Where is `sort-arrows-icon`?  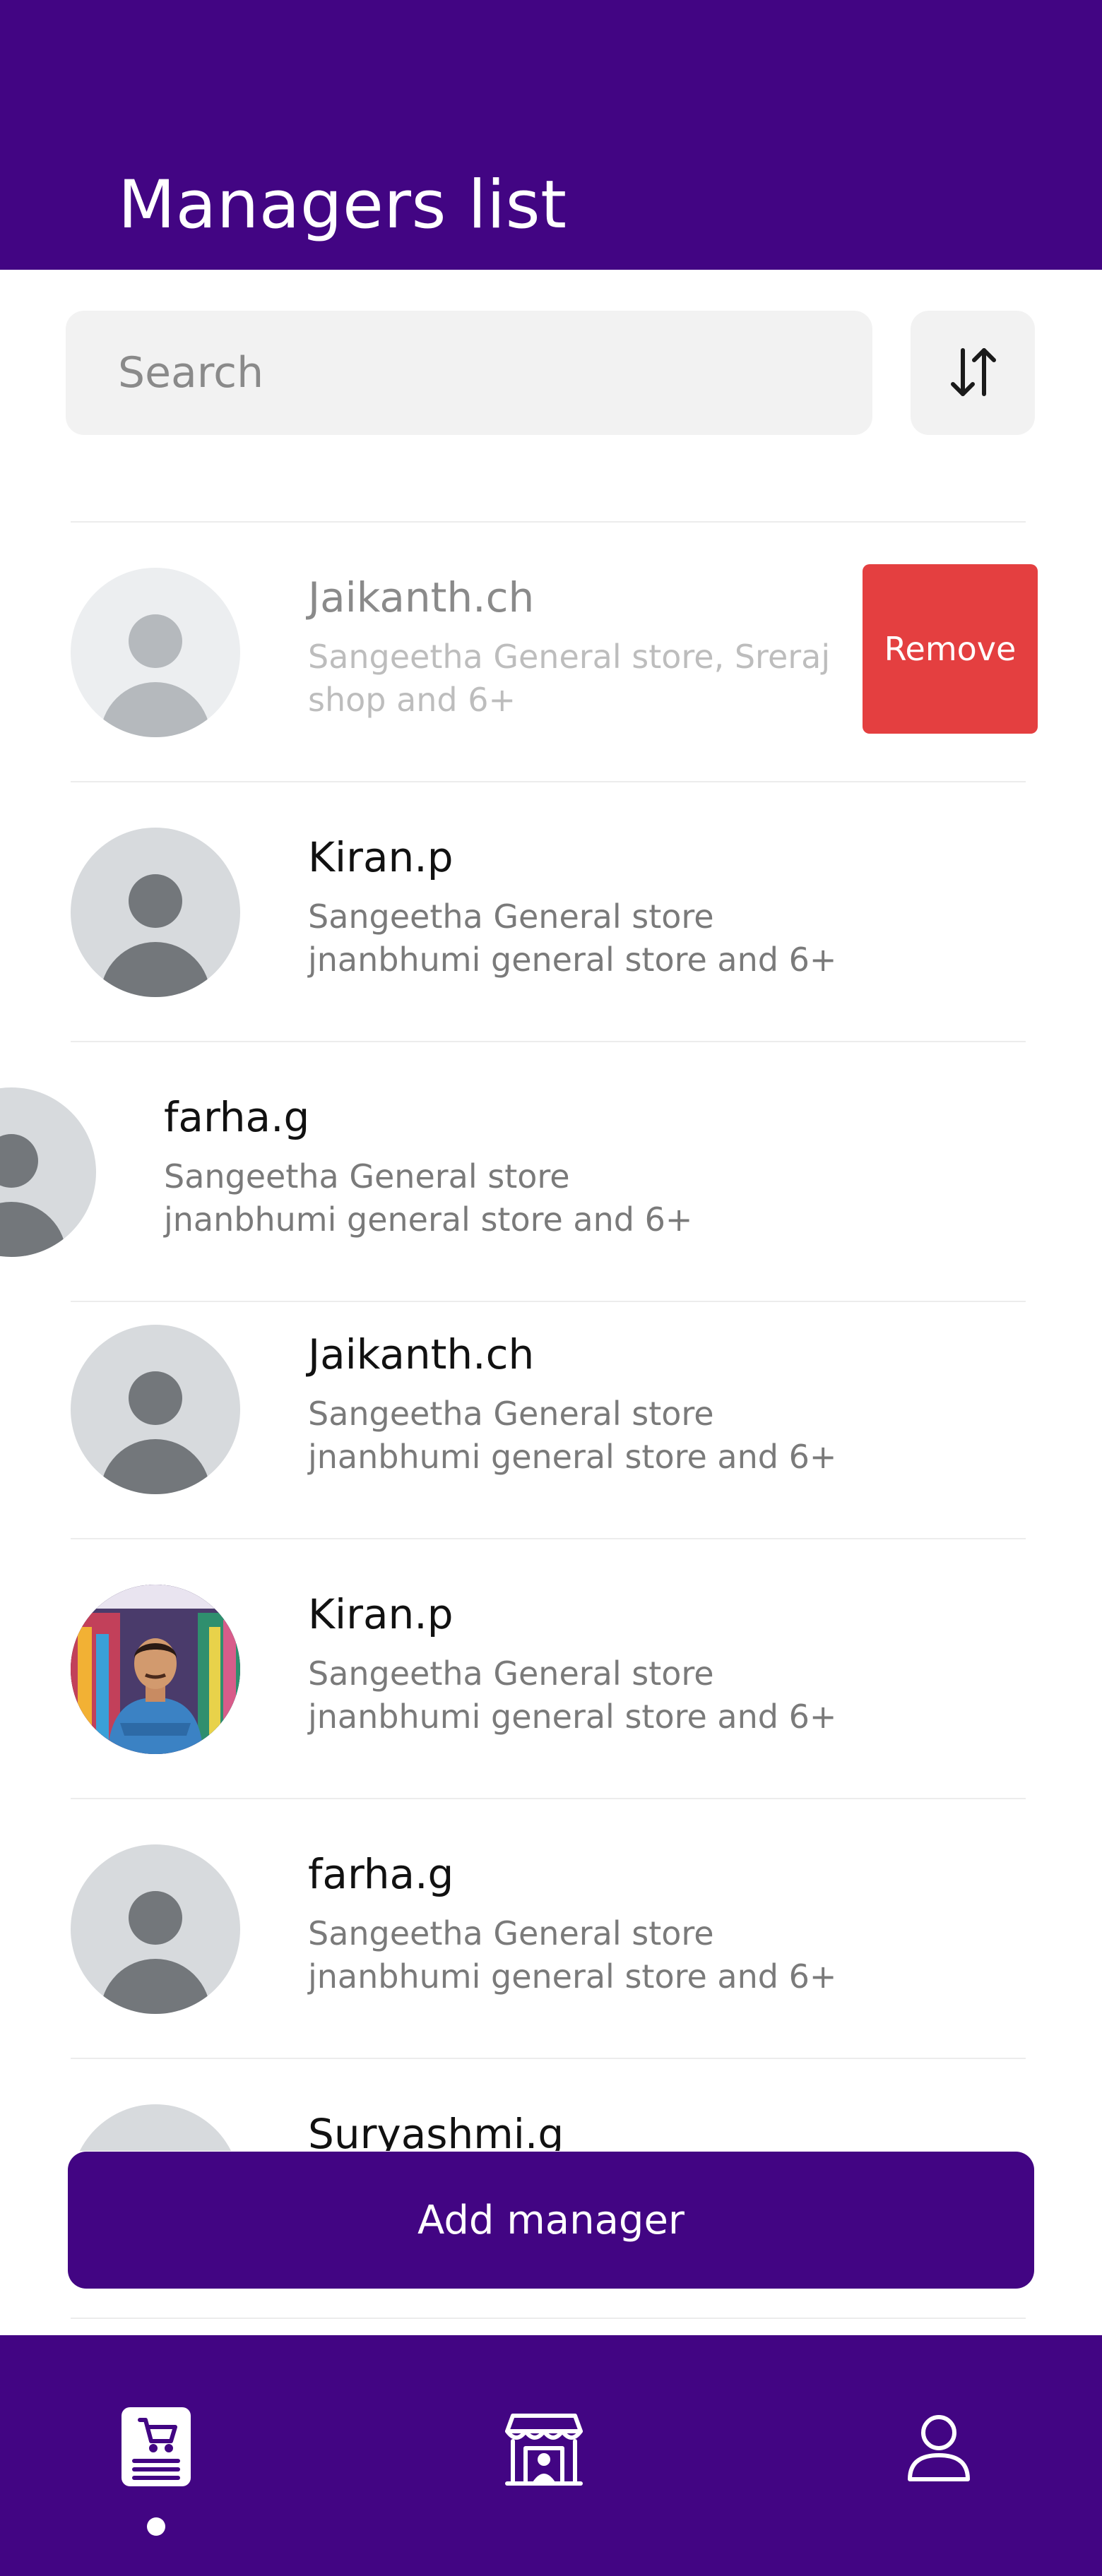
sort-arrows-icon is located at coordinates (974, 372).